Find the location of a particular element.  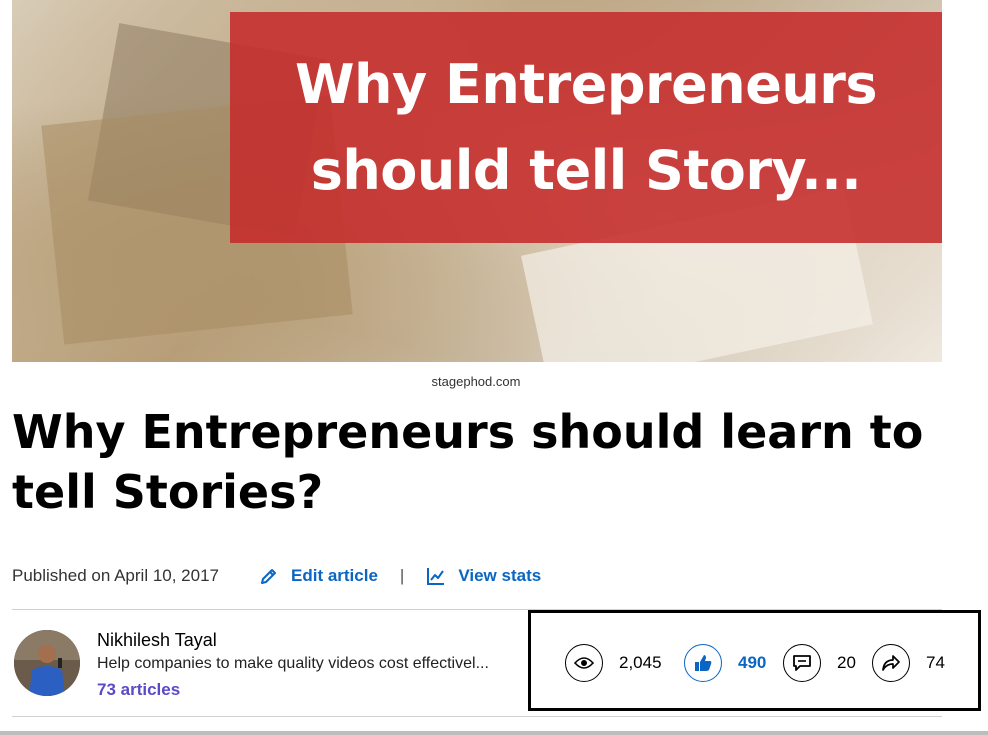

eye-icon is located at coordinates (584, 663).